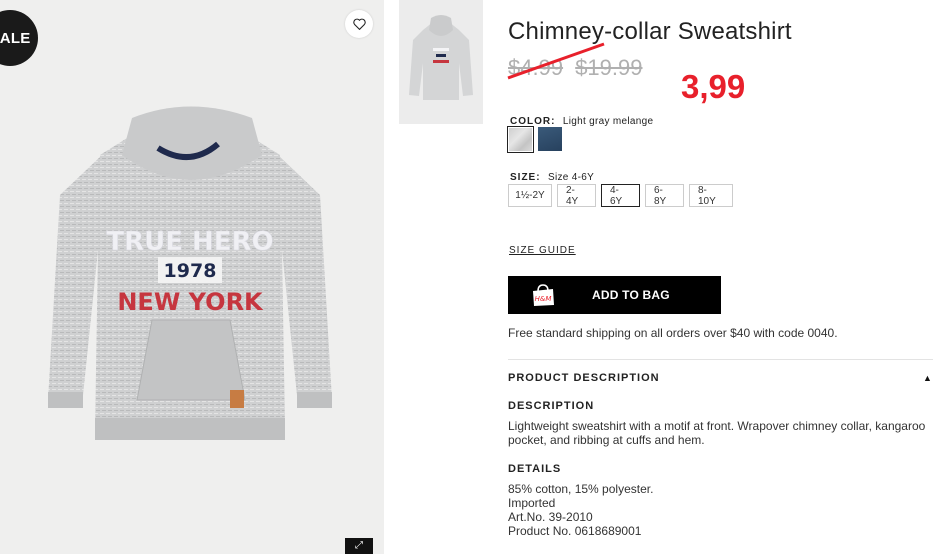 This screenshot has width=933, height=554. I want to click on print-true-hero: TRUE HERO, so click(189, 242).